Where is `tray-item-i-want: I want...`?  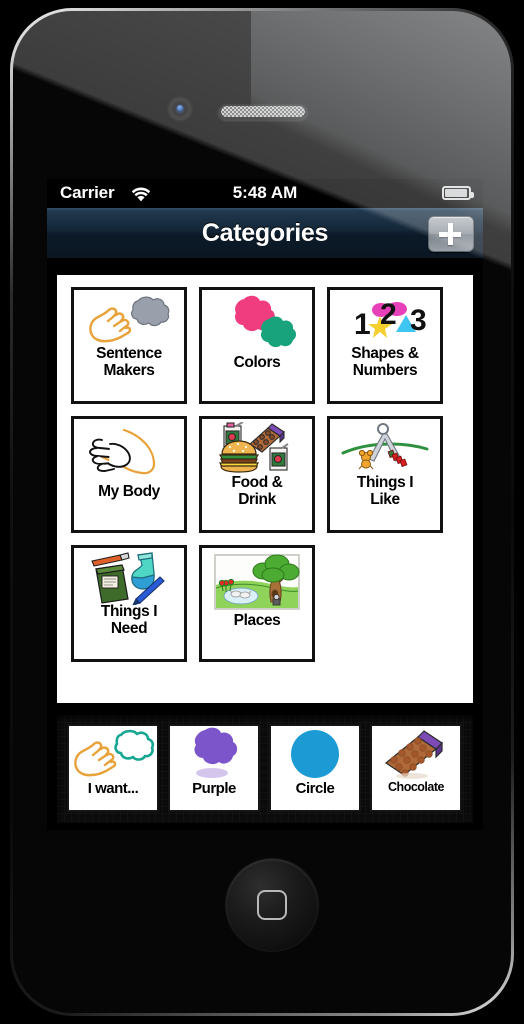
tray-item-i-want: I want... is located at coordinates (113, 768).